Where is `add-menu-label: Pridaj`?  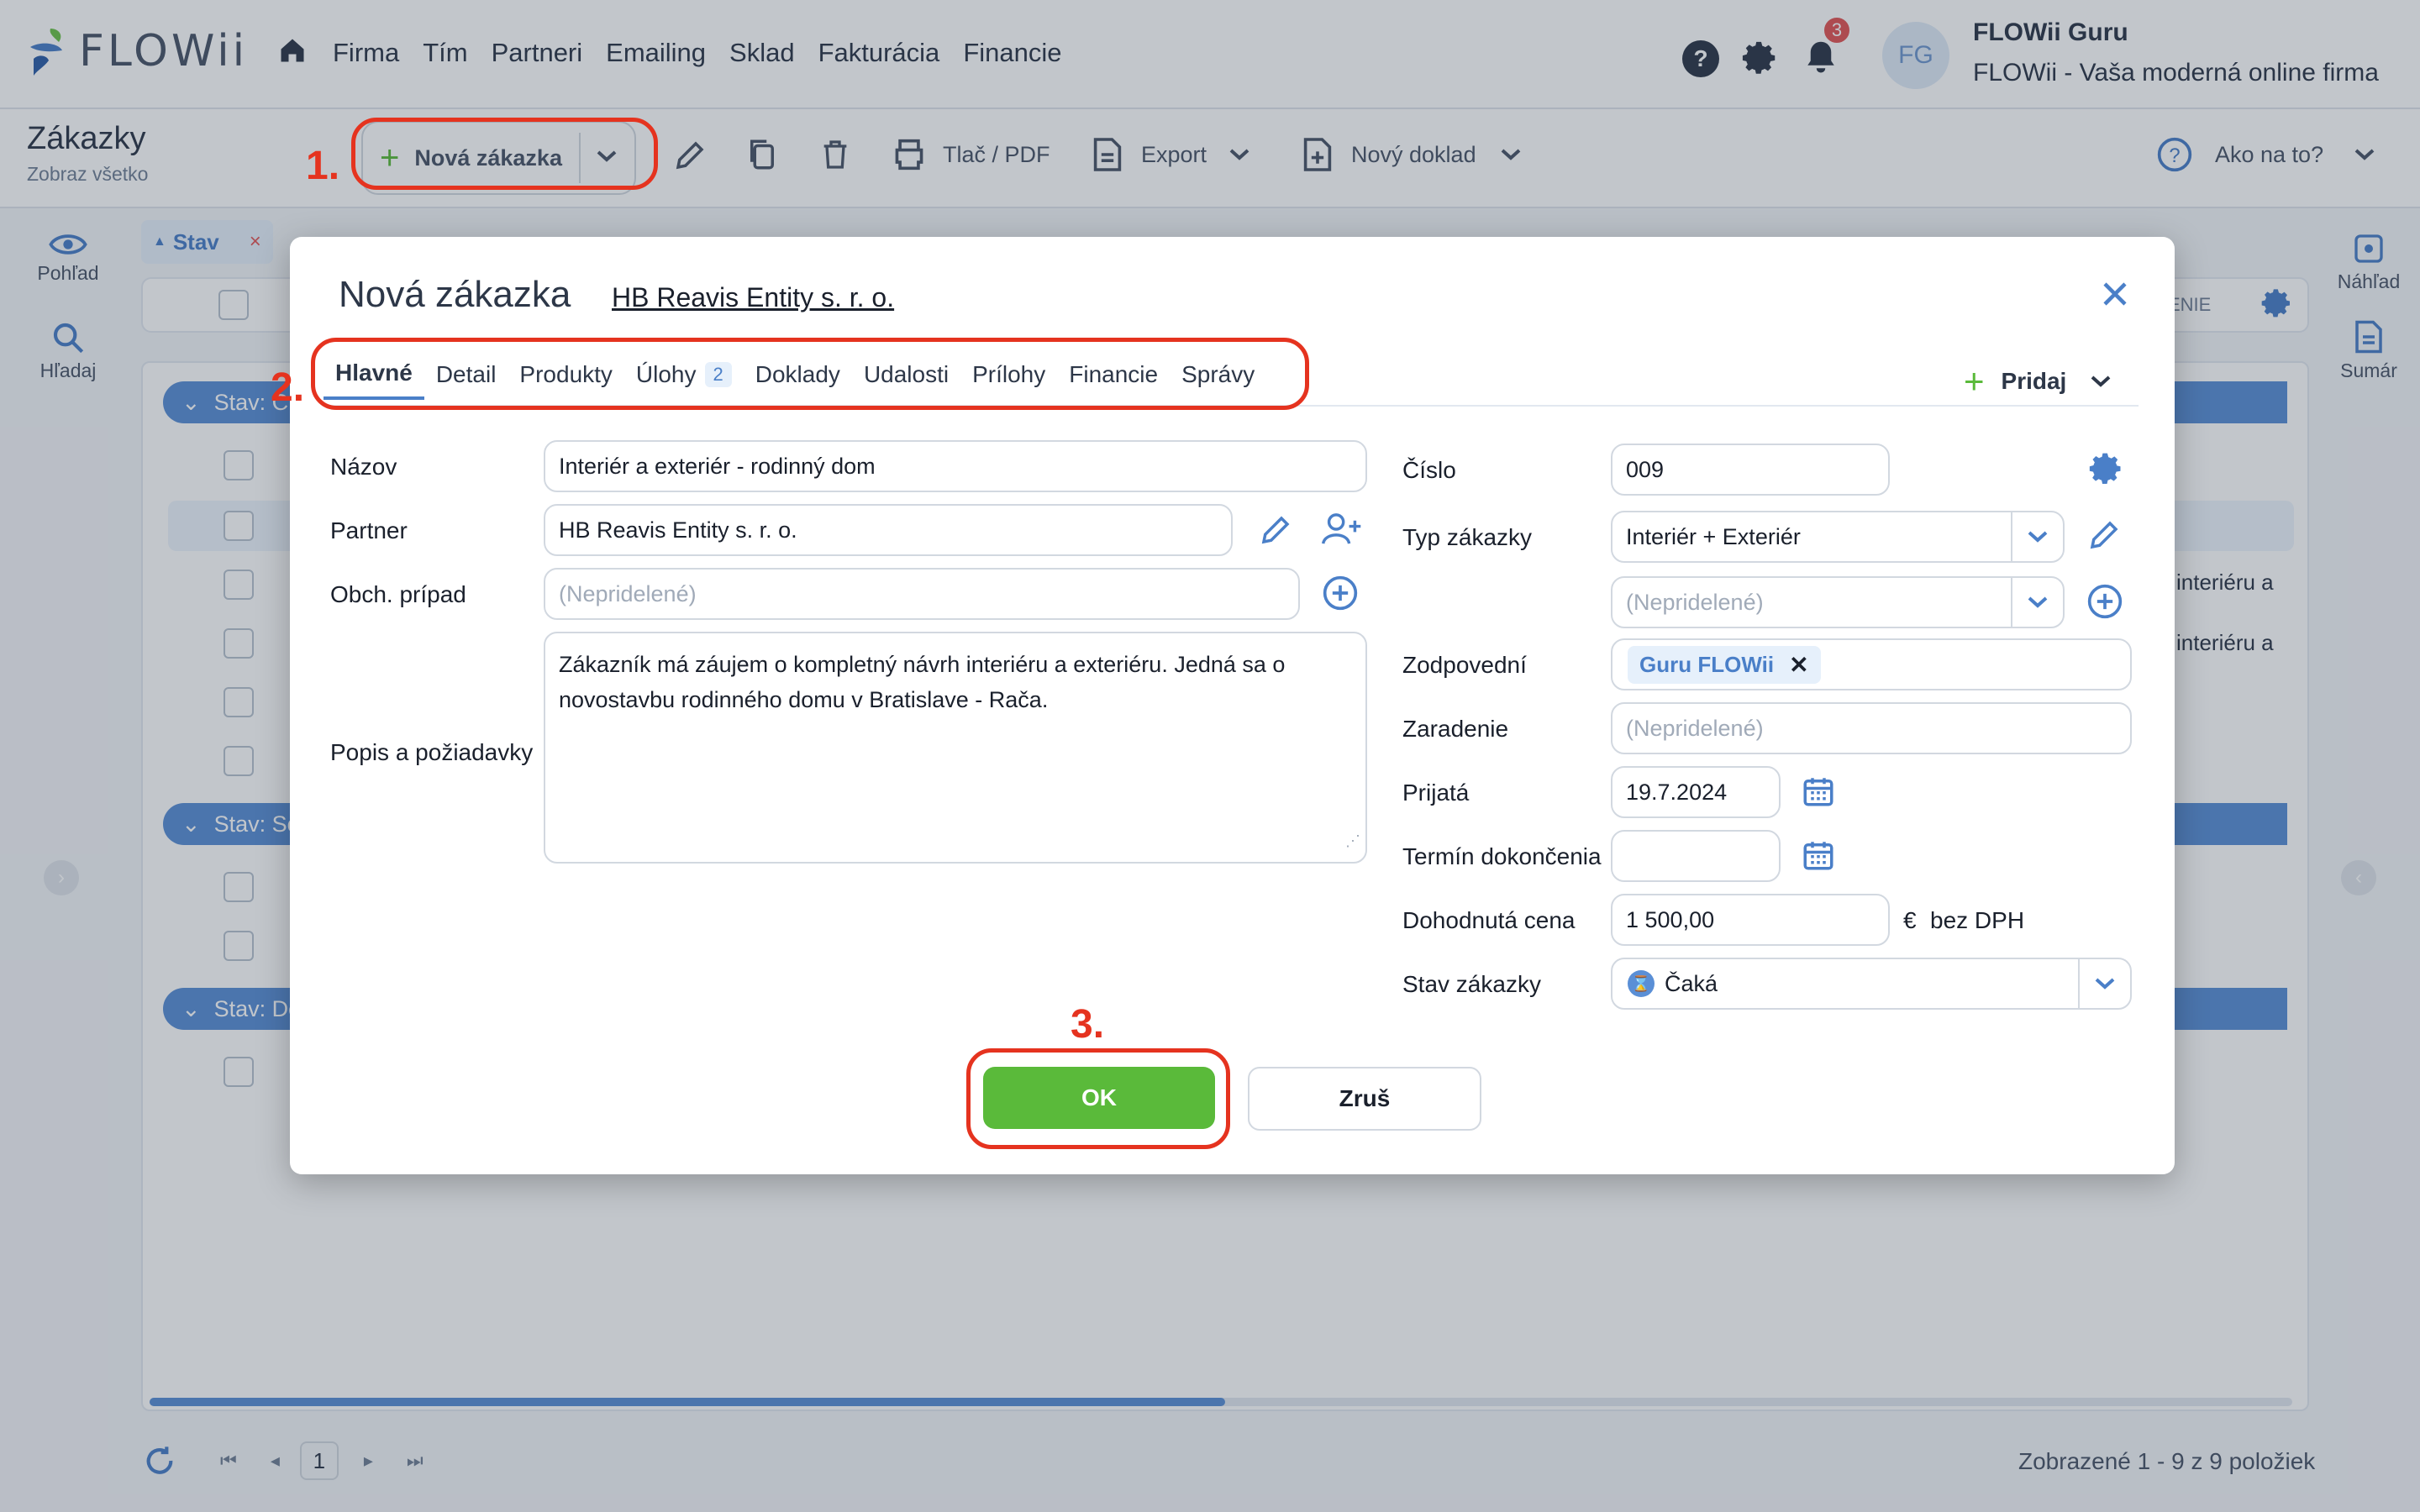
add-menu-label: Pridaj is located at coordinates (2034, 381).